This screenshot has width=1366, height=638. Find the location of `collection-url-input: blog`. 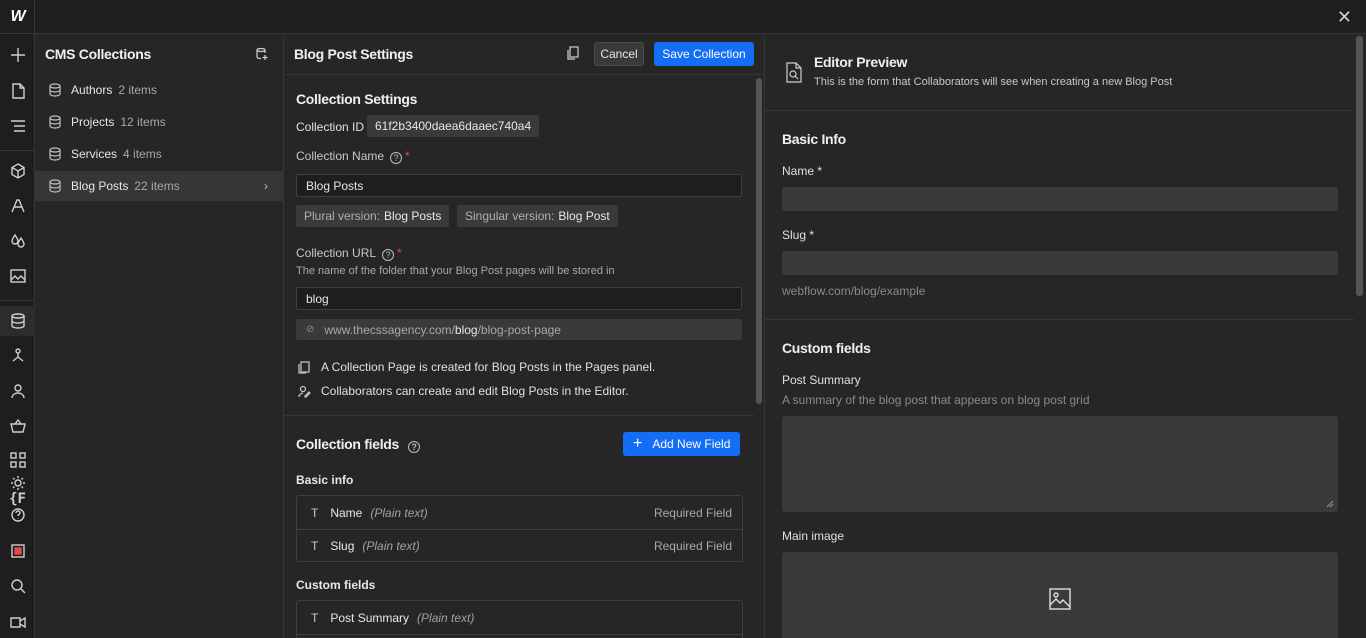

collection-url-input: blog is located at coordinates (519, 298).